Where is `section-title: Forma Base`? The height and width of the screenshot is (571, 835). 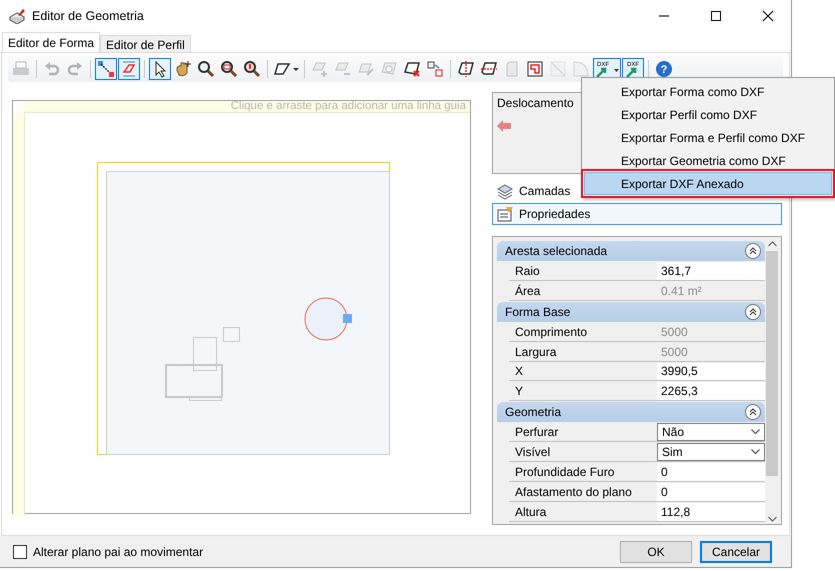
section-title: Forma Base is located at coordinates (537, 311).